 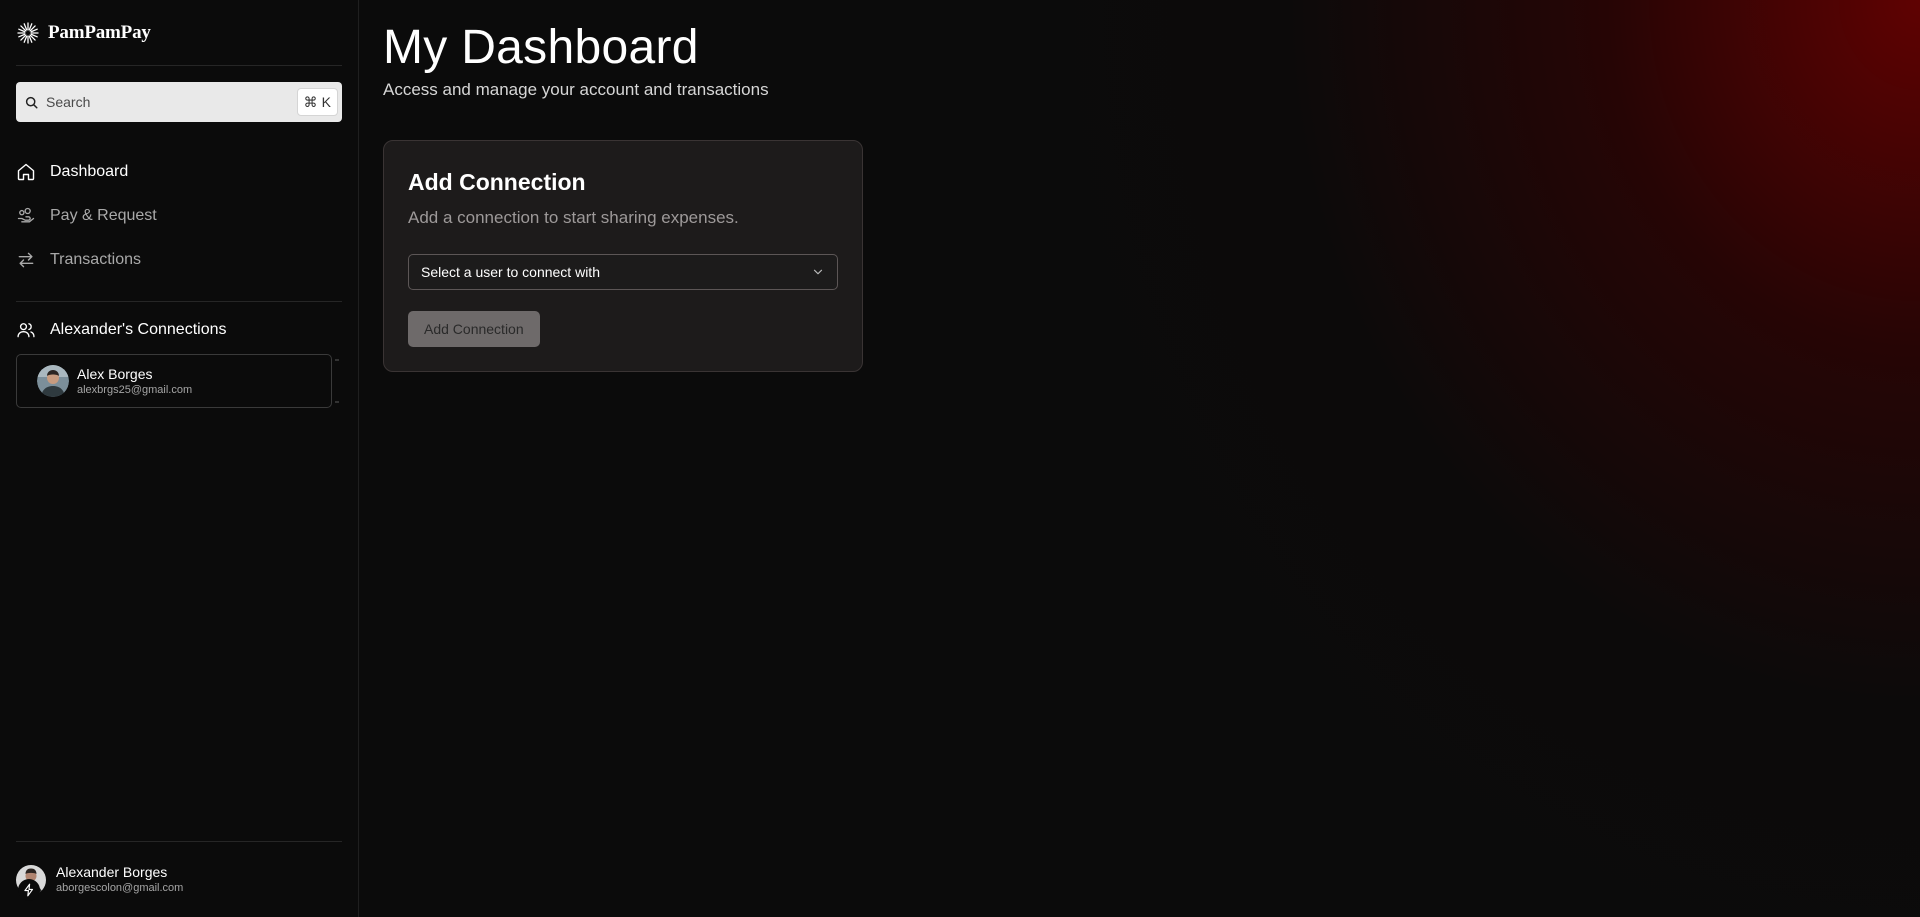 I want to click on sidebar-item-label: Pay & Request, so click(x=103, y=215).